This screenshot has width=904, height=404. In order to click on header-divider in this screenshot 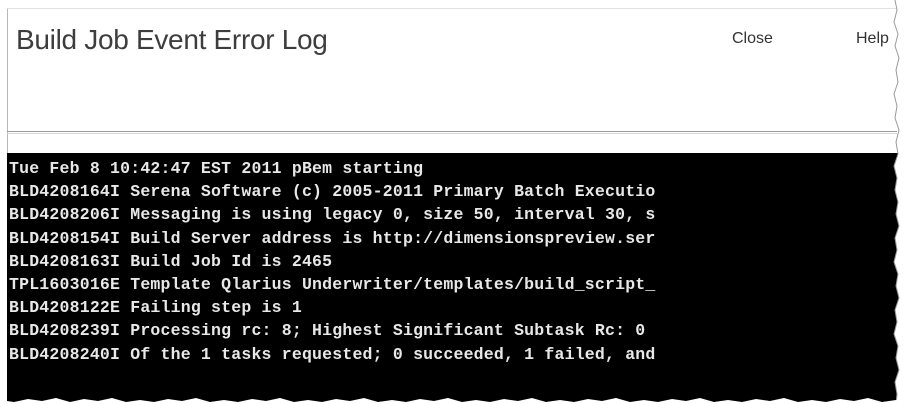, I will do `click(452, 131)`.